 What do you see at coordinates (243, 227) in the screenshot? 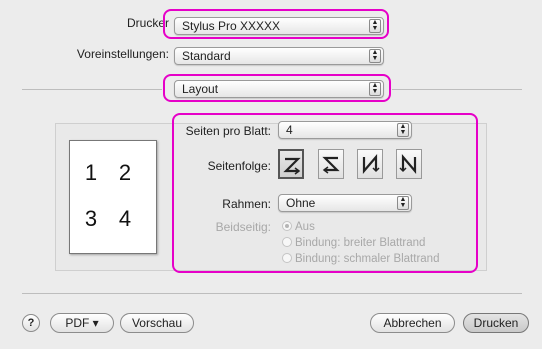
I see `duplex-label: Beidseitig:` at bounding box center [243, 227].